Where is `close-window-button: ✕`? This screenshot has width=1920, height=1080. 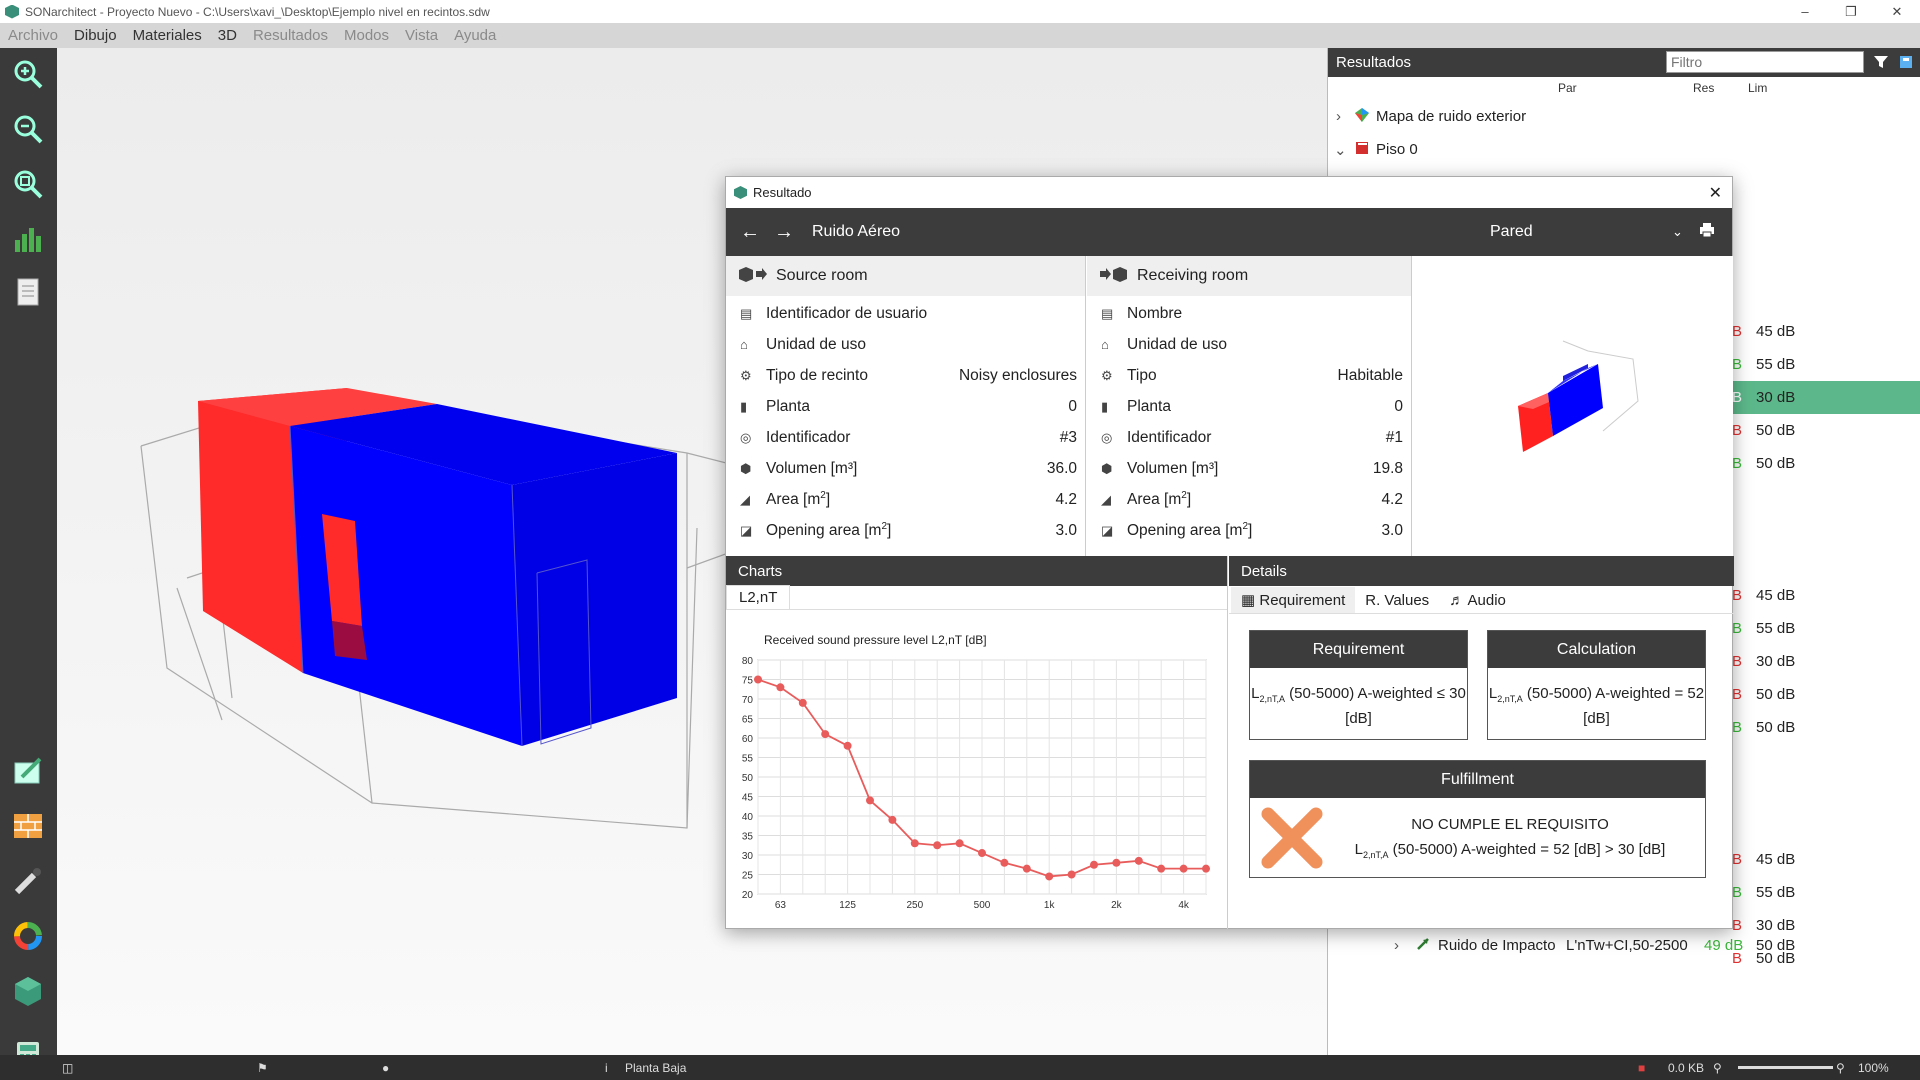 close-window-button: ✕ is located at coordinates (1897, 11).